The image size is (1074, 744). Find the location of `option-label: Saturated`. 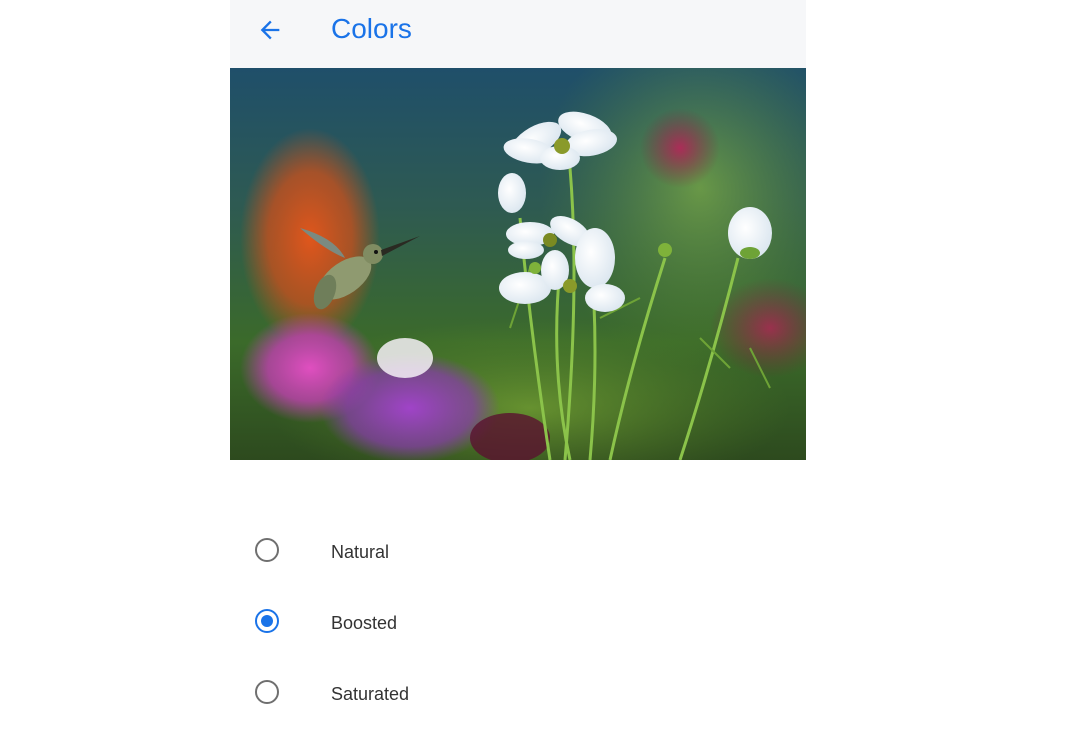

option-label: Saturated is located at coordinates (370, 694).